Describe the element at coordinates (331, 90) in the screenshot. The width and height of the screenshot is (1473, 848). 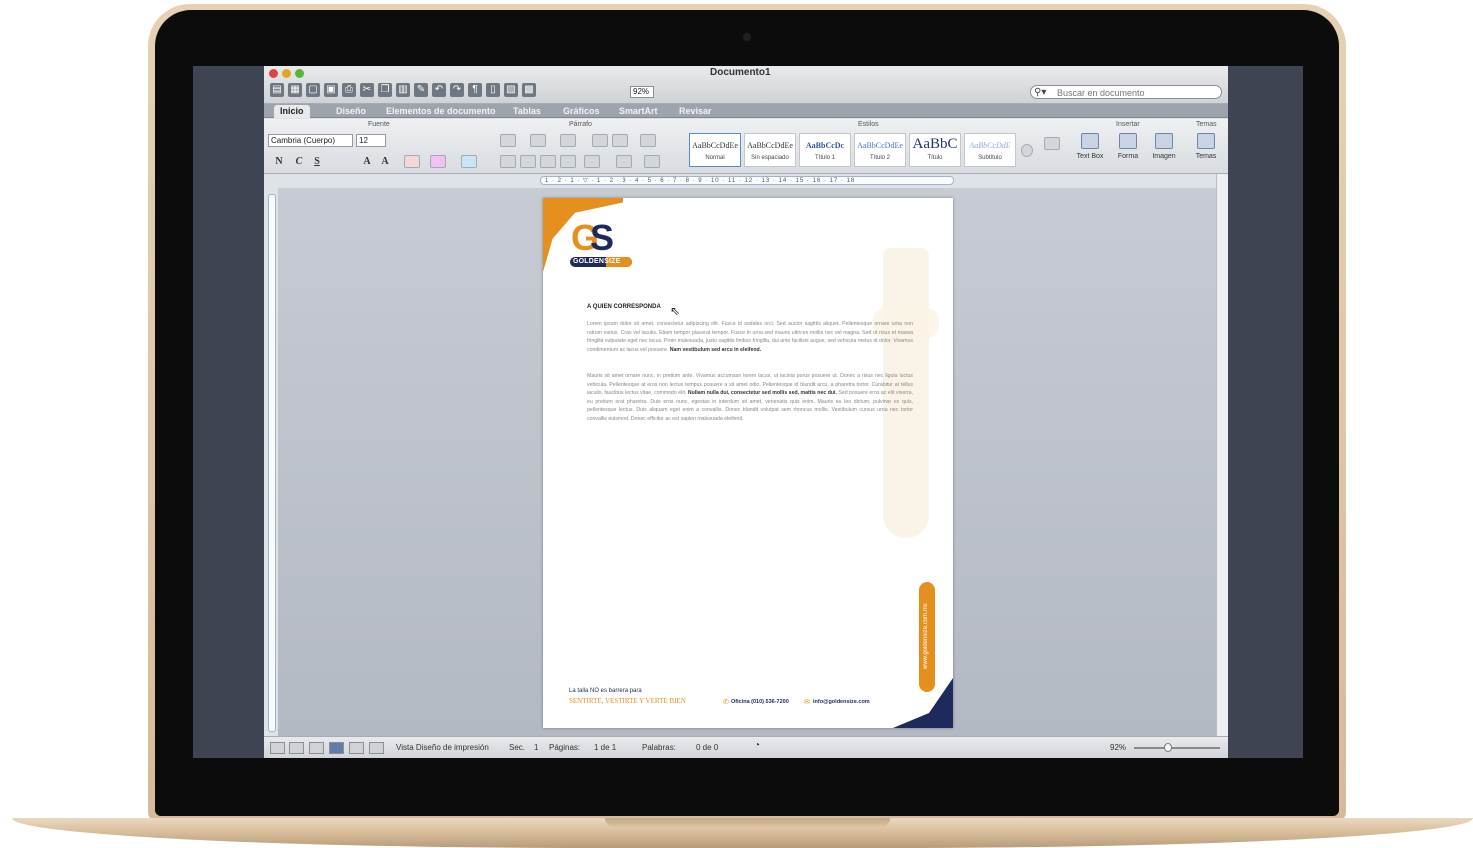
I see `save-icon: ▣` at that location.